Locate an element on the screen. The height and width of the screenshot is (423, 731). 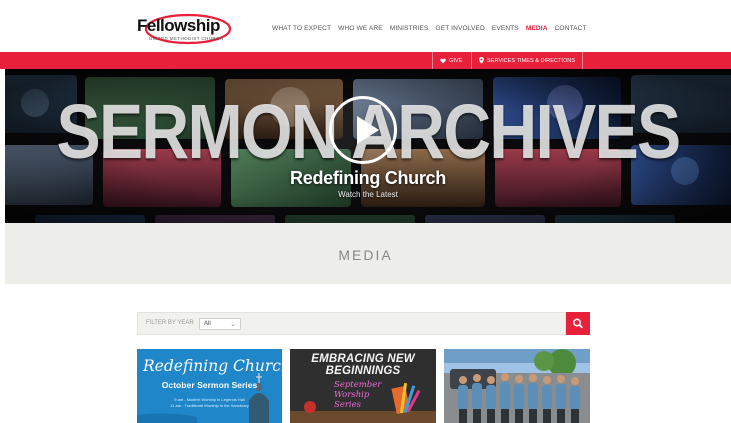
year-select: All ⌄ is located at coordinates (220, 324).